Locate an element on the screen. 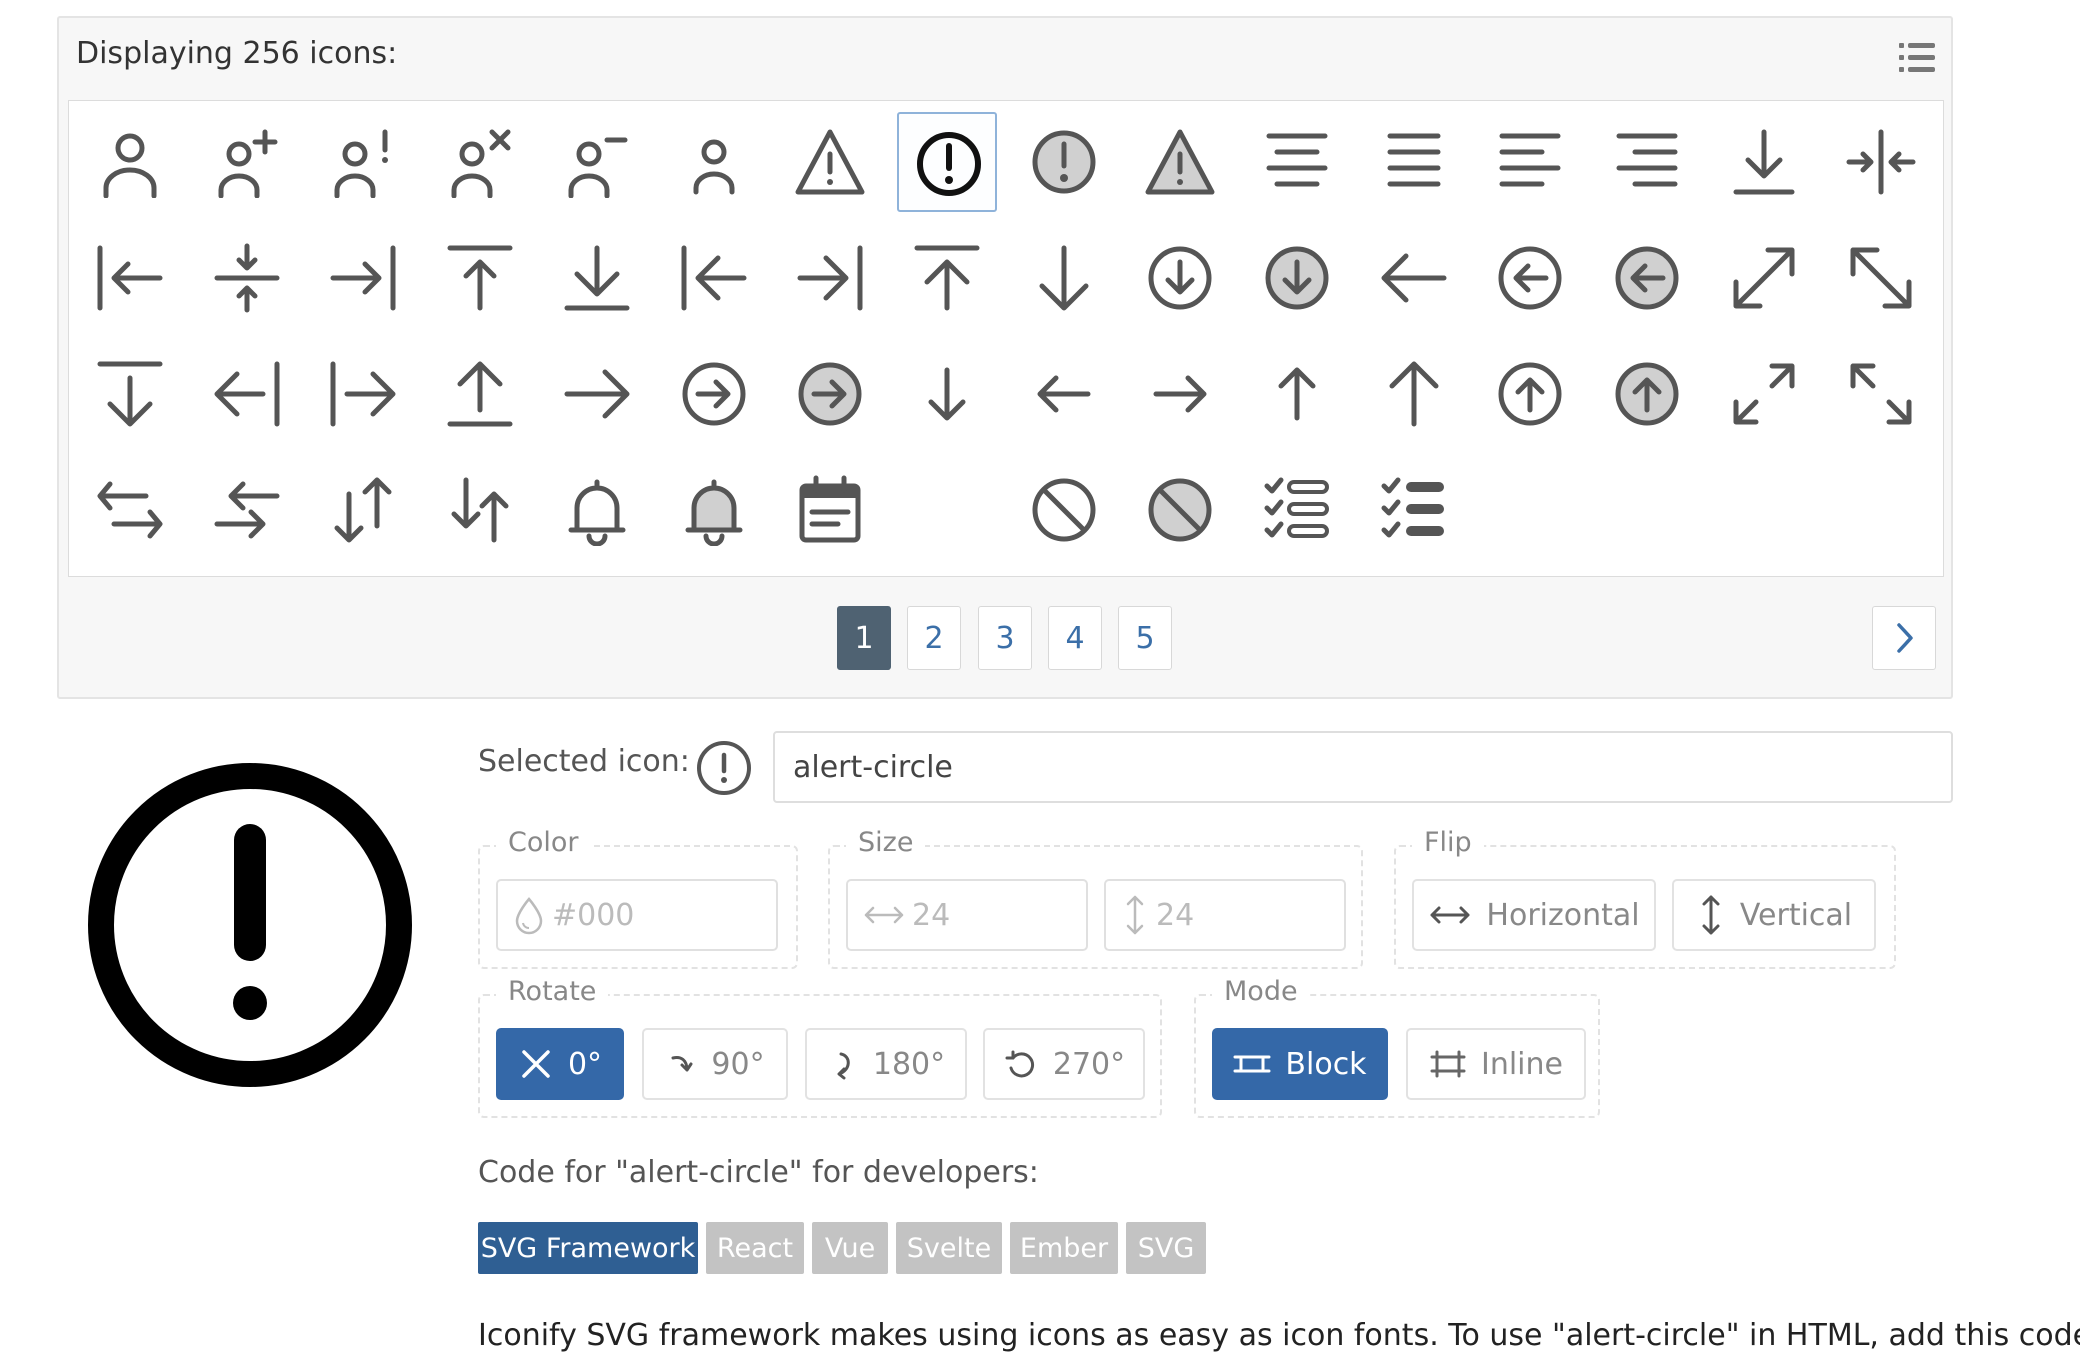 This screenshot has width=2080, height=1352. align-left-cell is located at coordinates (1530, 162).